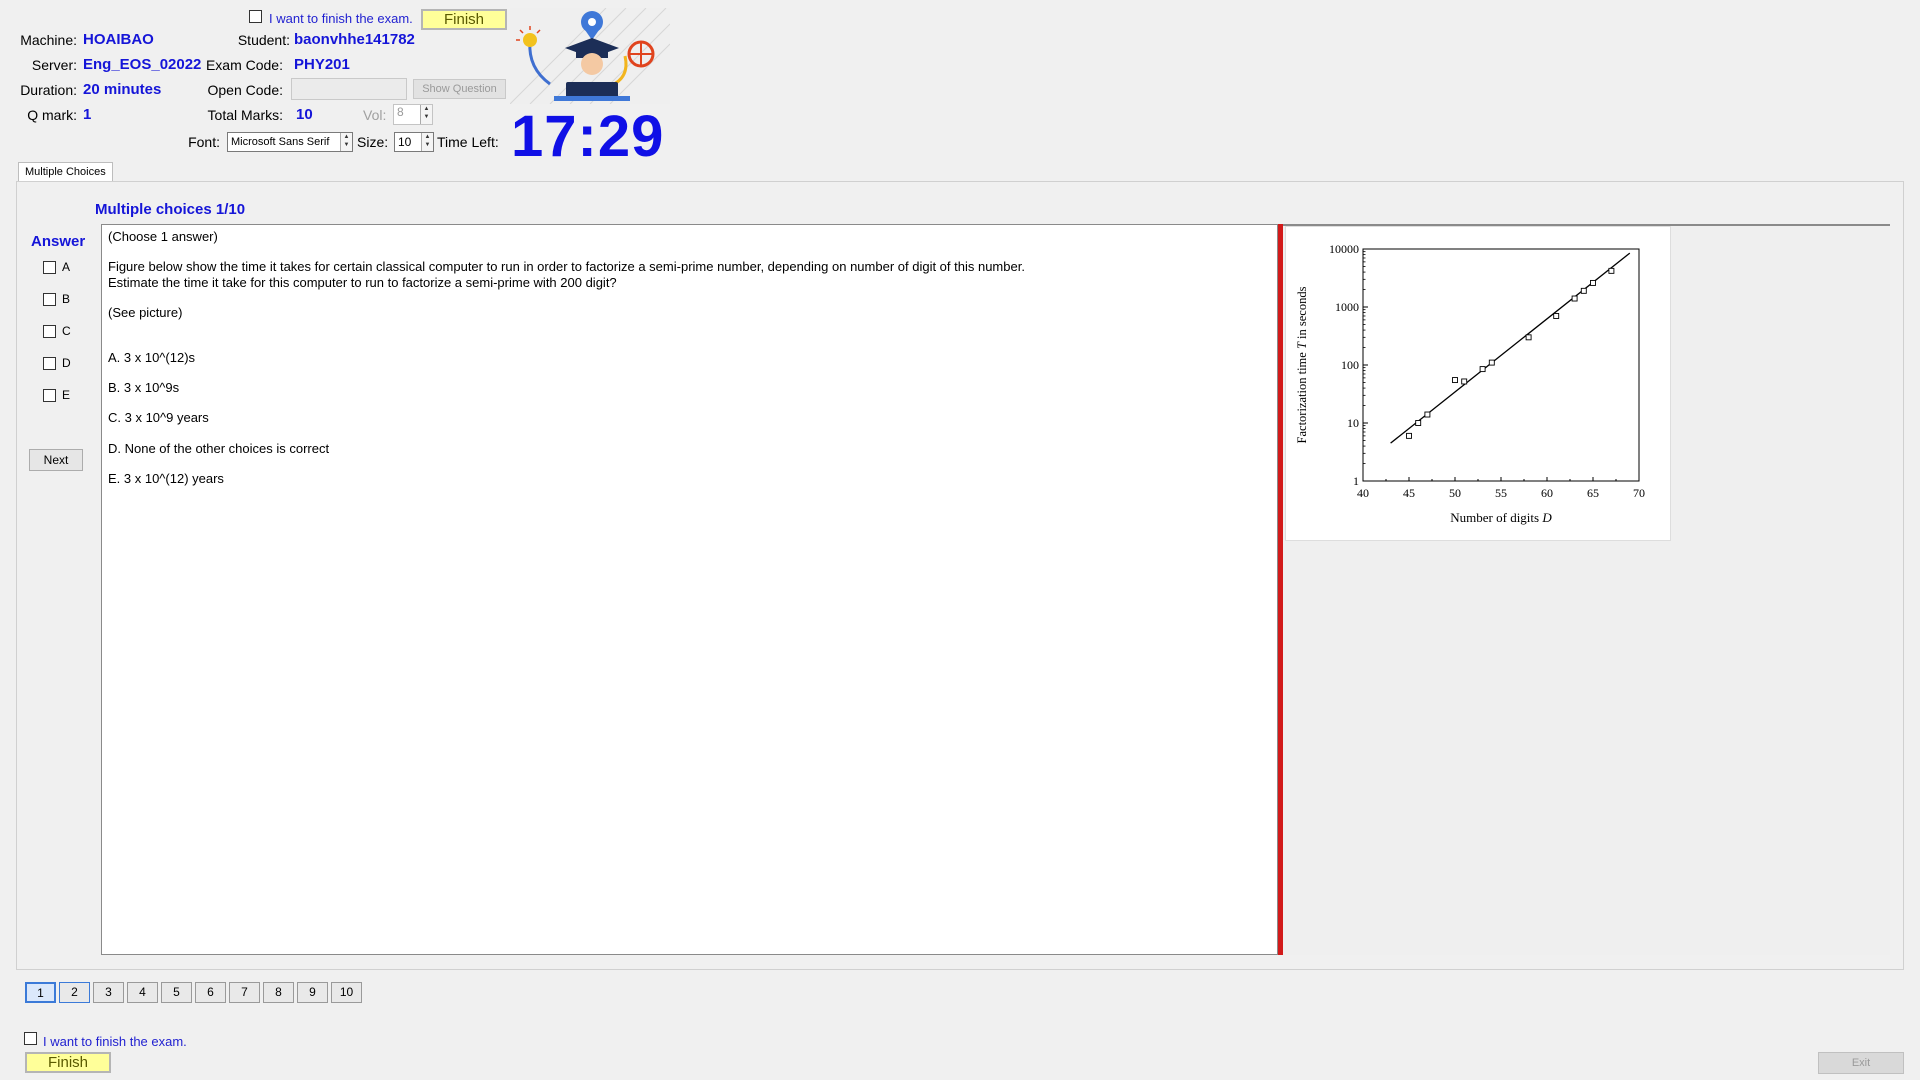 This screenshot has height=1080, width=1920. Describe the element at coordinates (341, 18) in the screenshot. I see `finish-exam-check-label: I want to finish the exam.` at that location.